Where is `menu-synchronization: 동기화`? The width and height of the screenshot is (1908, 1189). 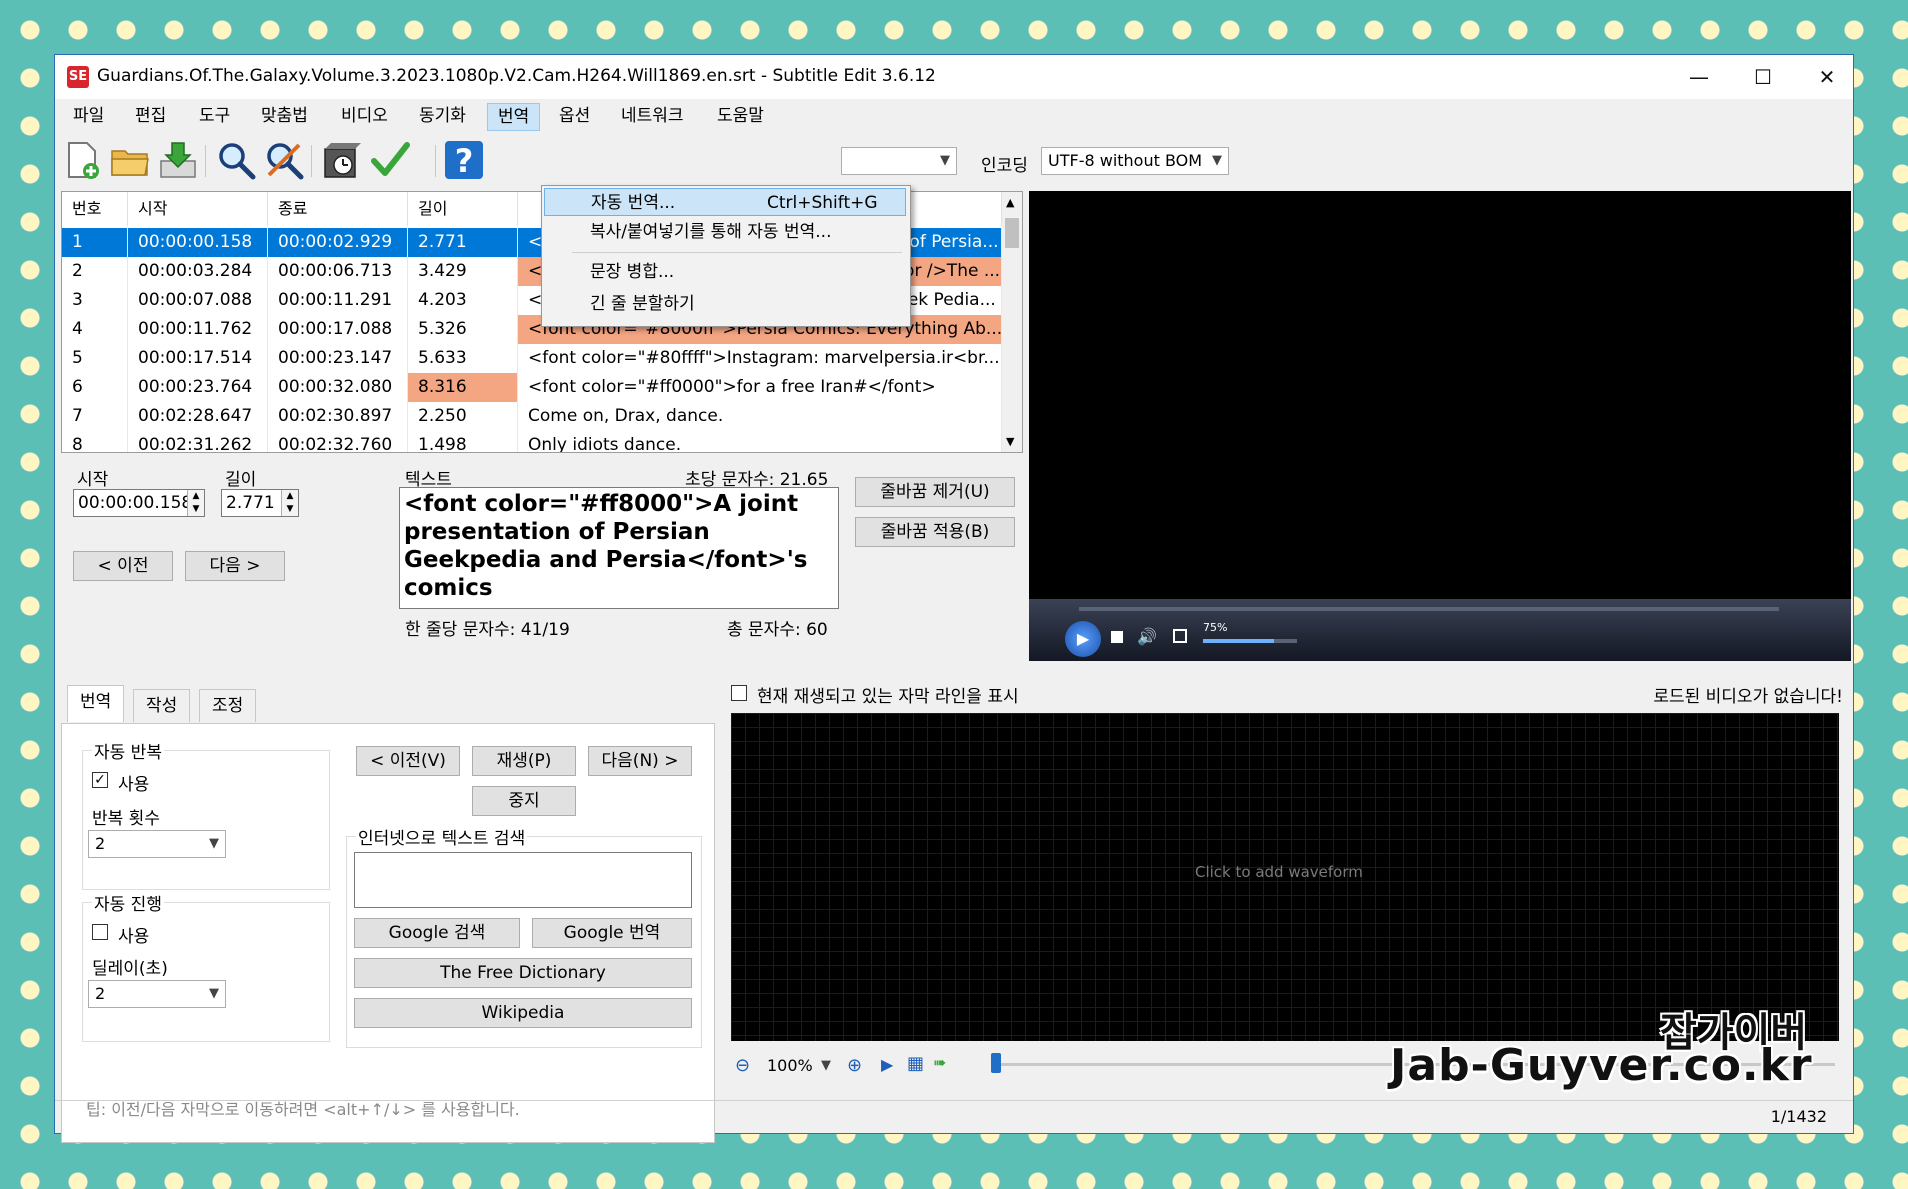
menu-synchronization: 동기화 is located at coordinates (442, 116).